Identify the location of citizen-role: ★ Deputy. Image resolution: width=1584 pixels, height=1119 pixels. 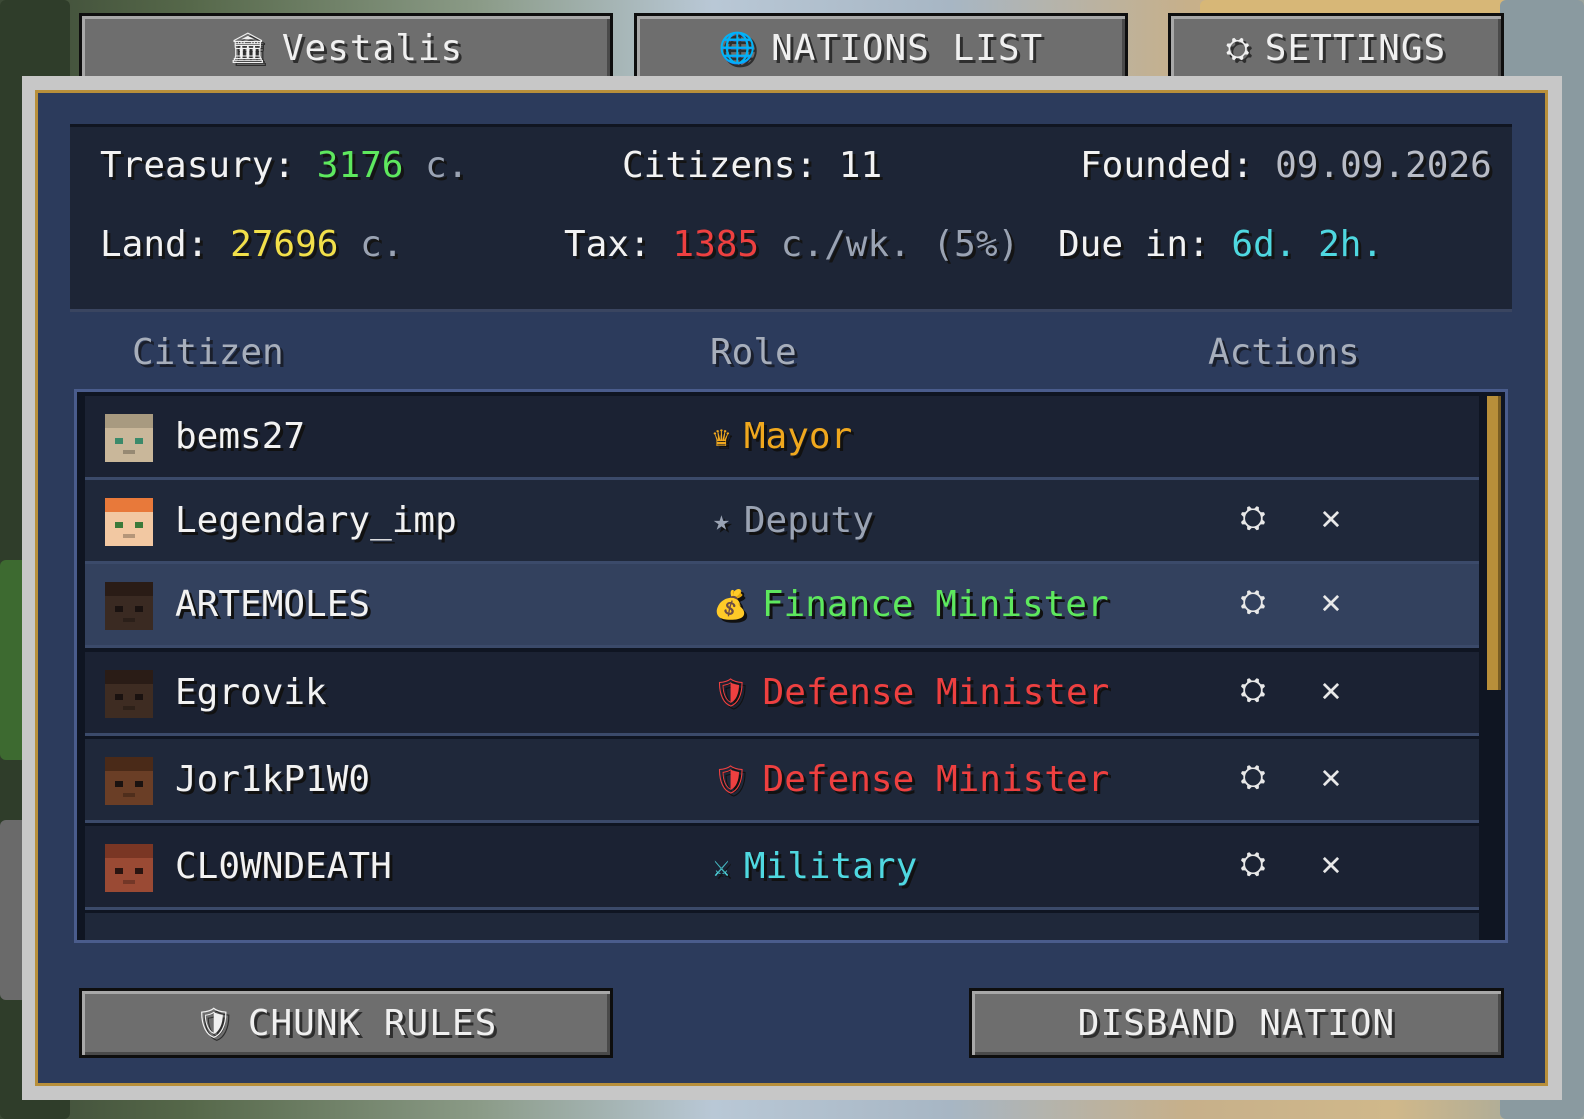
(793, 520).